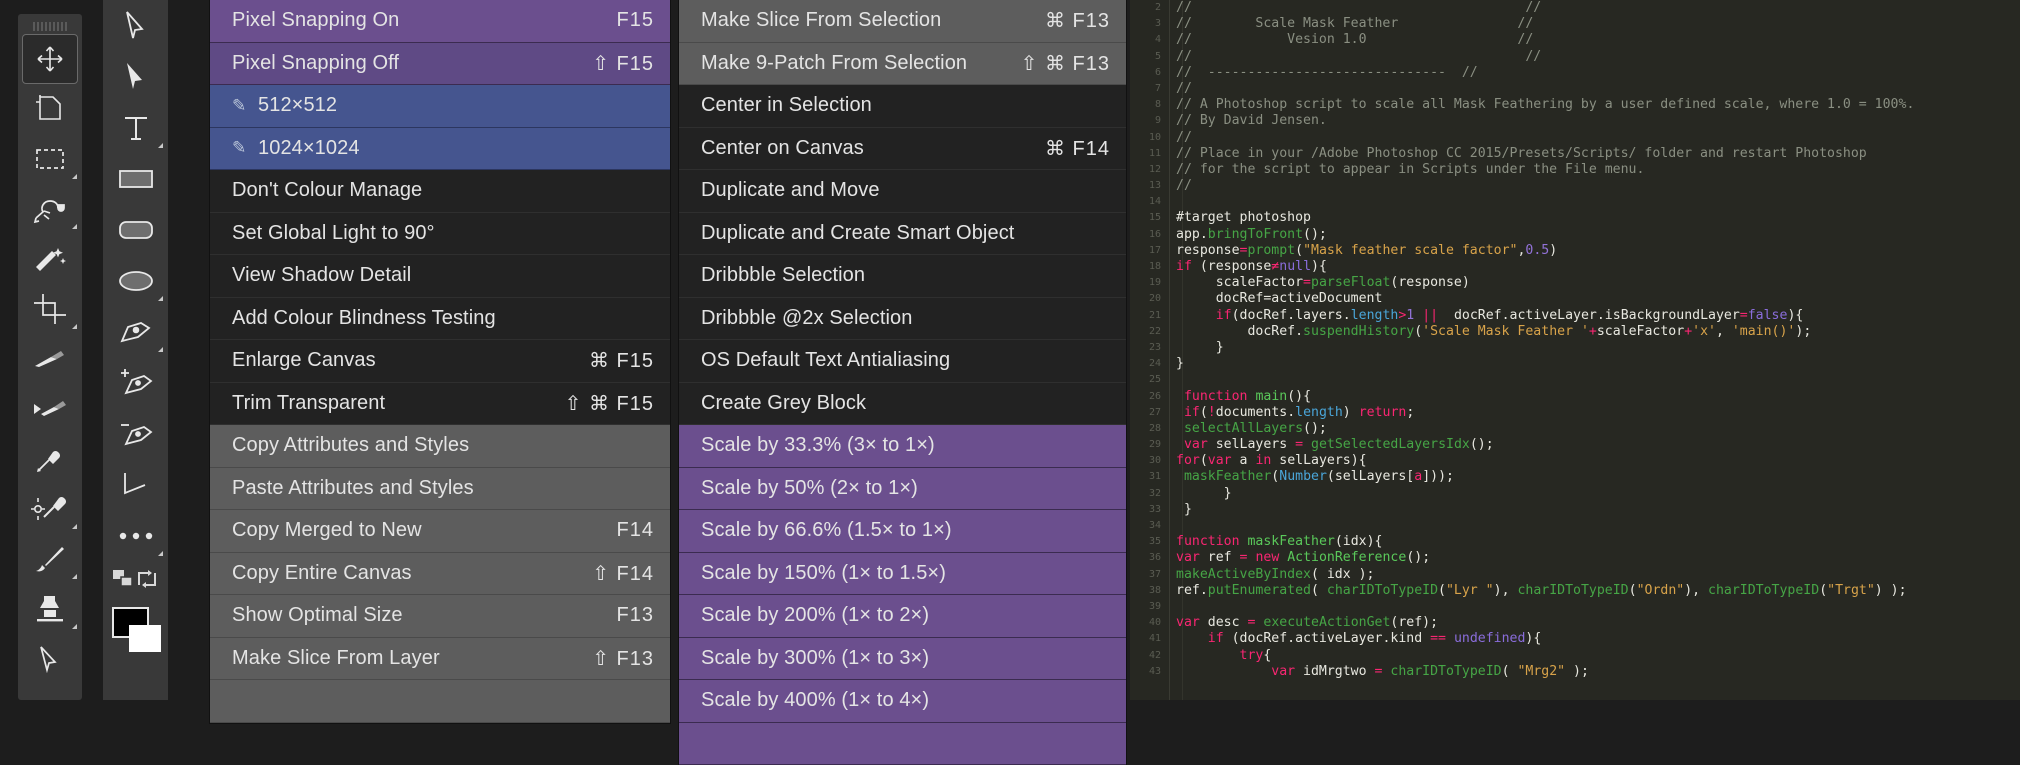 The image size is (2020, 765). I want to click on pen-tool, so click(135, 331).